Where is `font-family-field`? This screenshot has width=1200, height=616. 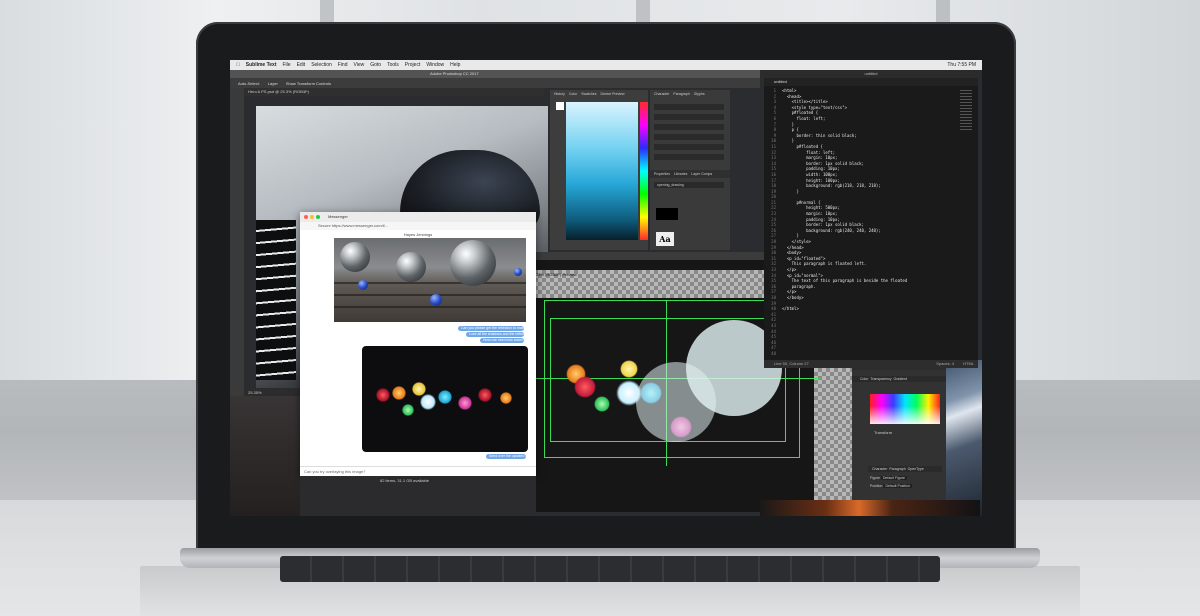
font-family-field is located at coordinates (689, 107).